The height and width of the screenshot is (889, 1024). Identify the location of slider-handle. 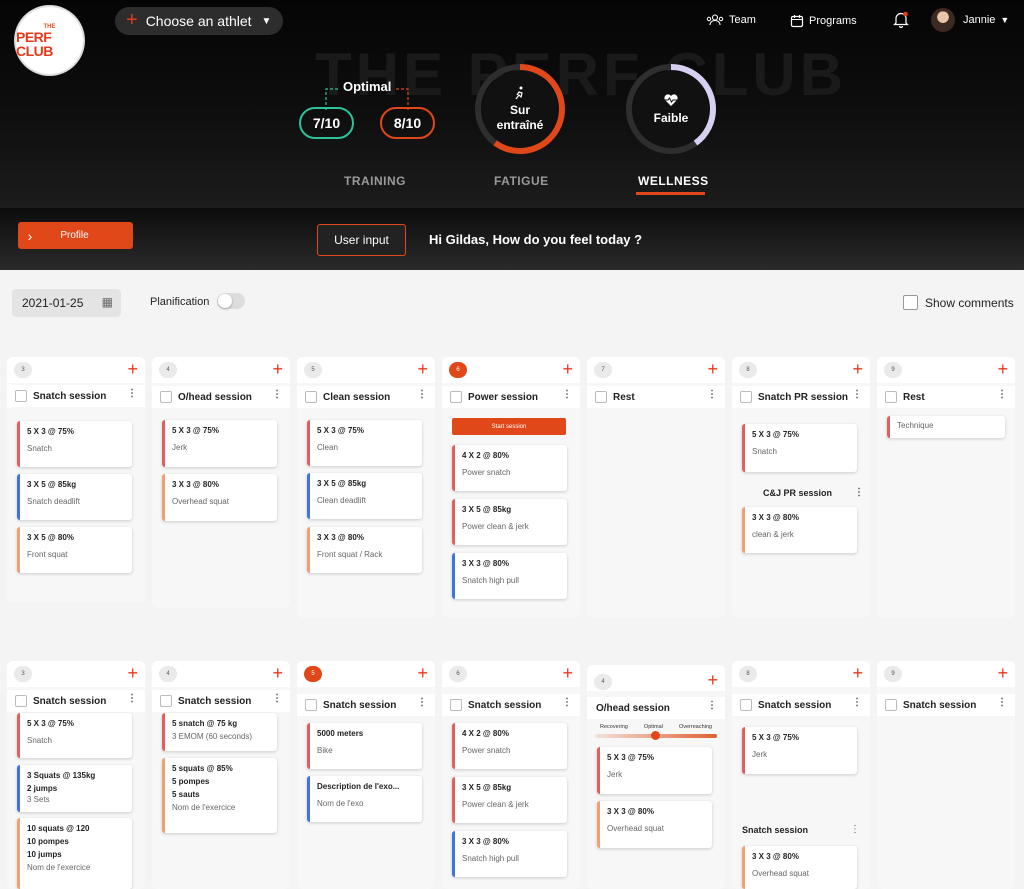
(655, 735).